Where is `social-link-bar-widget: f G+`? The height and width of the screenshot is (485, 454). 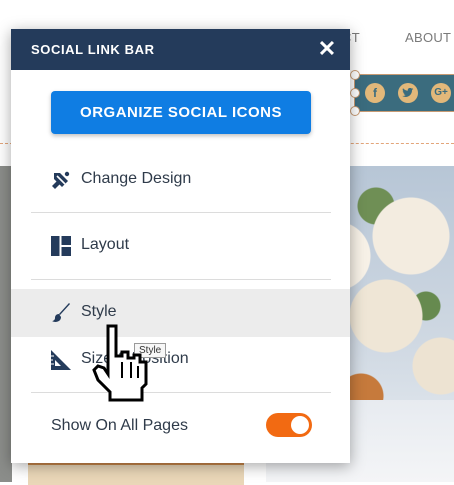 social-link-bar-widget: f G+ is located at coordinates (404, 93).